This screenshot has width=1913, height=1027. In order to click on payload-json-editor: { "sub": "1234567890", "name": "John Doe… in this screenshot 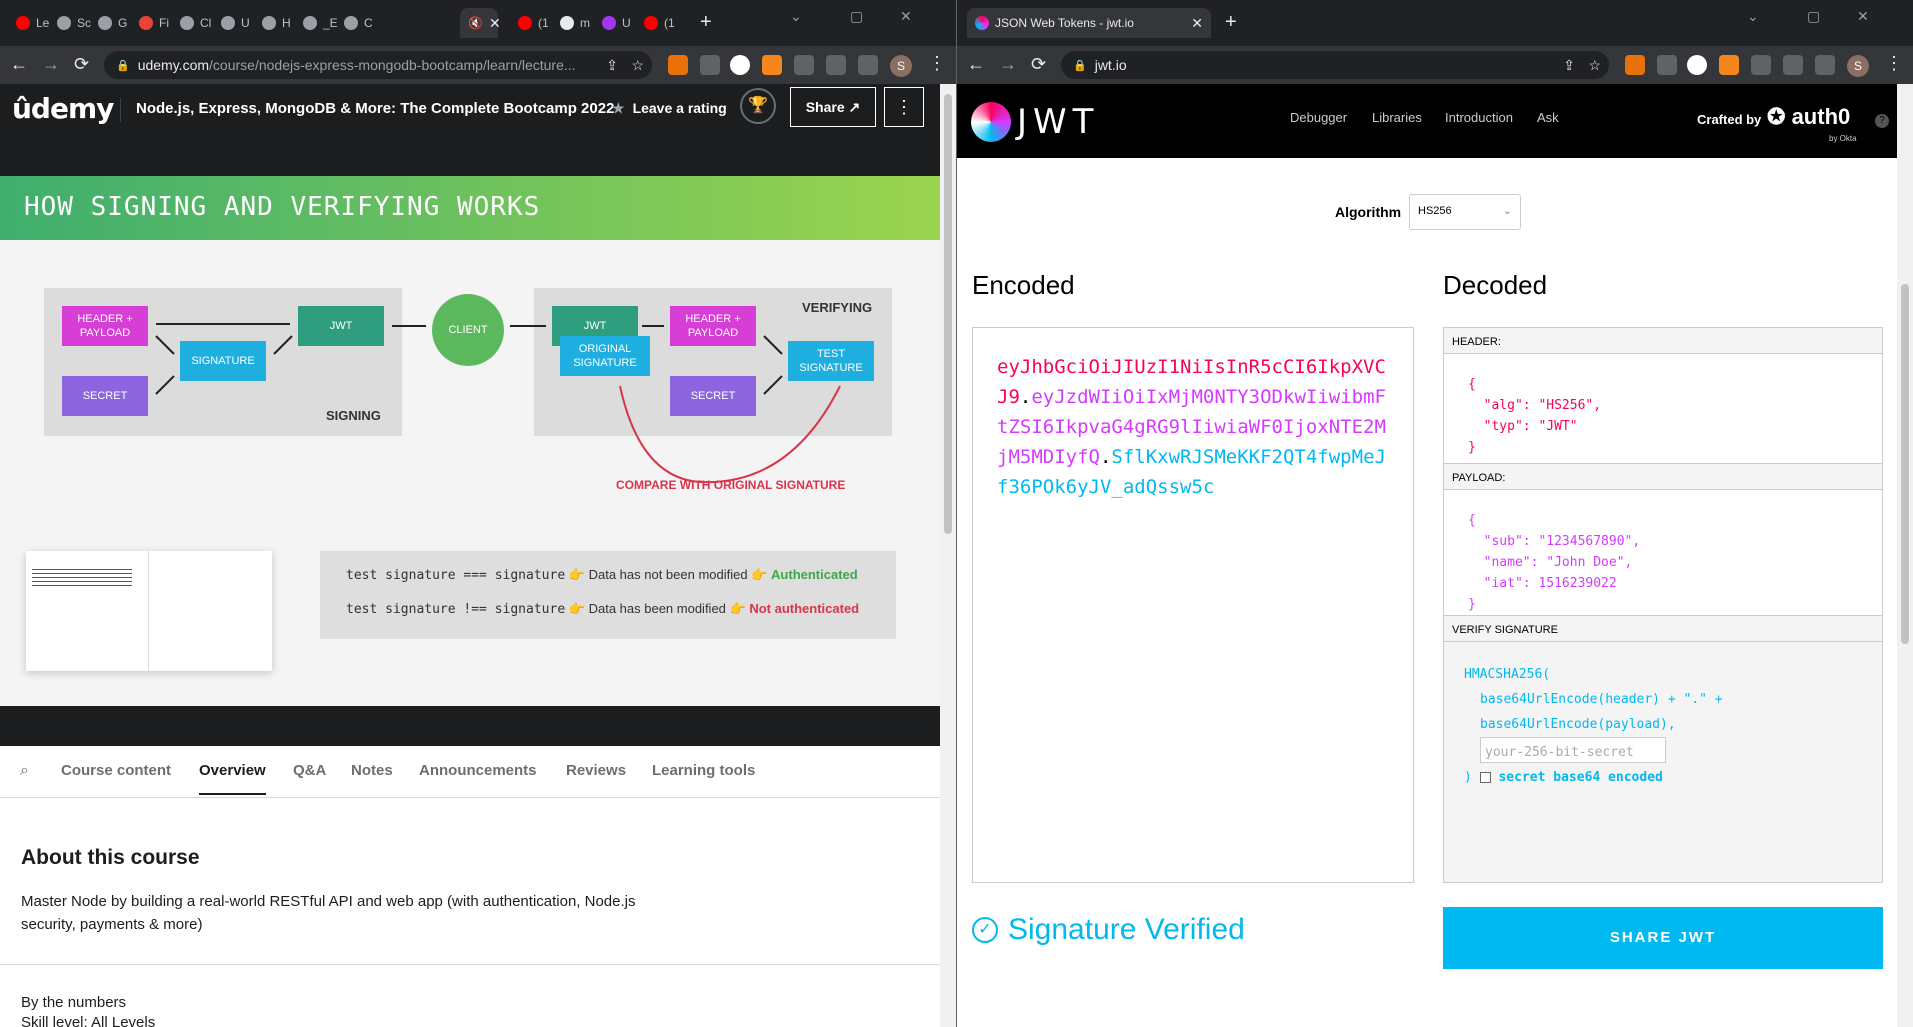, I will do `click(1663, 553)`.